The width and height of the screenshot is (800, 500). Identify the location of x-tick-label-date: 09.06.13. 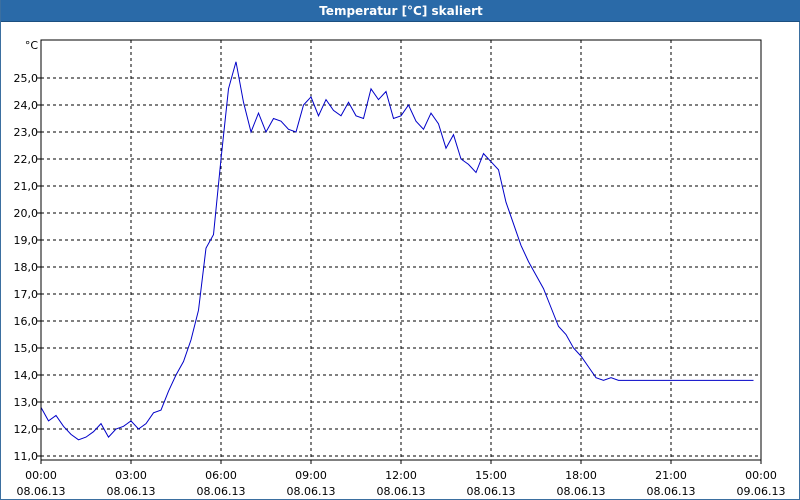
(761, 491).